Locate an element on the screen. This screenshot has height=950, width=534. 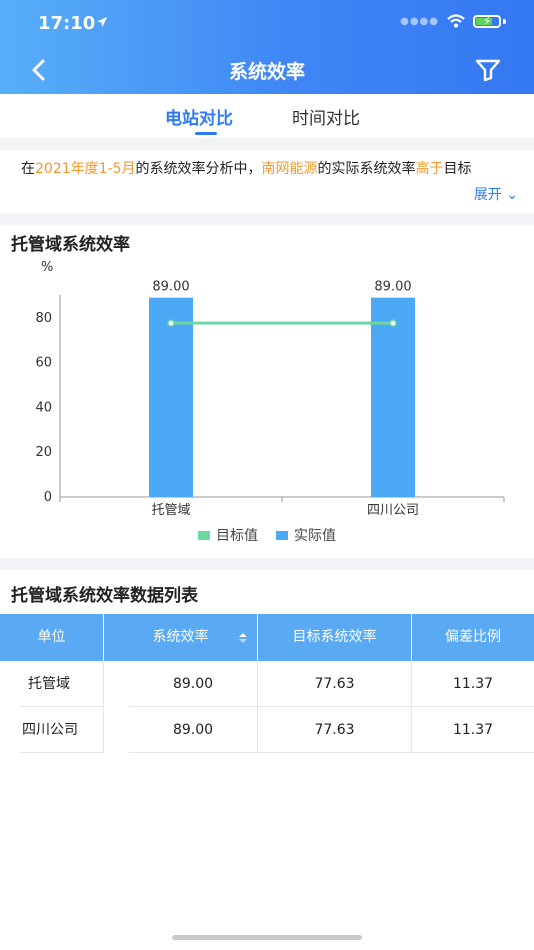
filter-icon is located at coordinates (488, 70).